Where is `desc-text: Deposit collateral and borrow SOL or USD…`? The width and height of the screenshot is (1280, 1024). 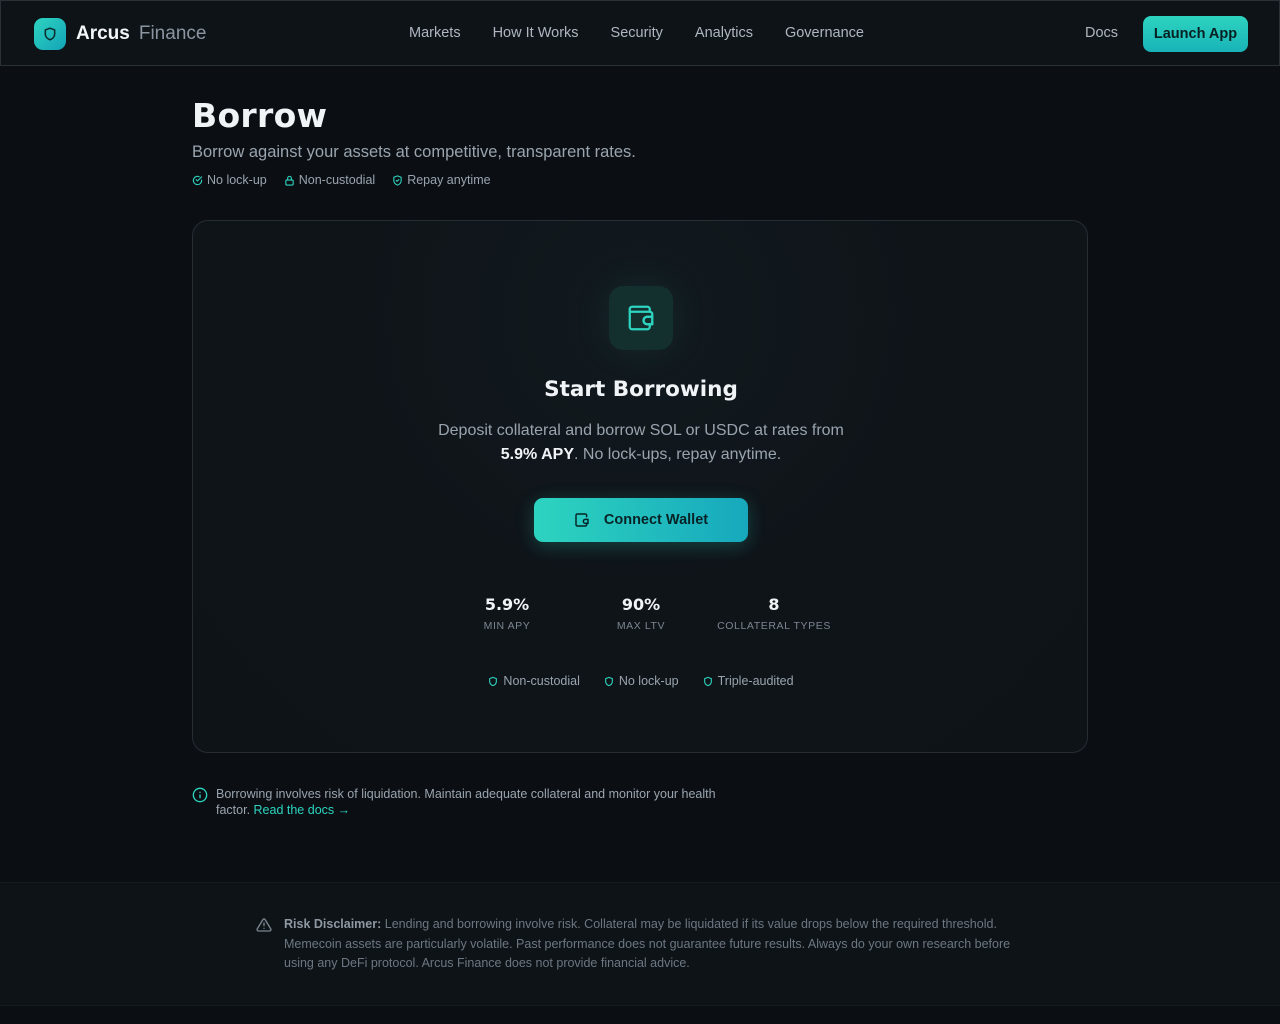
desc-text: Deposit collateral and borrow SOL or USD… is located at coordinates (641, 430).